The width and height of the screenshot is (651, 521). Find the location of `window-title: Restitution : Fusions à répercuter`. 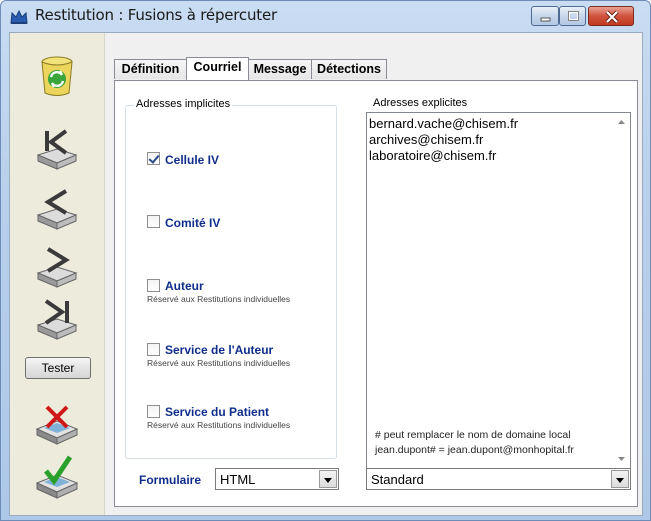

window-title: Restitution : Fusions à répercuter is located at coordinates (156, 15).